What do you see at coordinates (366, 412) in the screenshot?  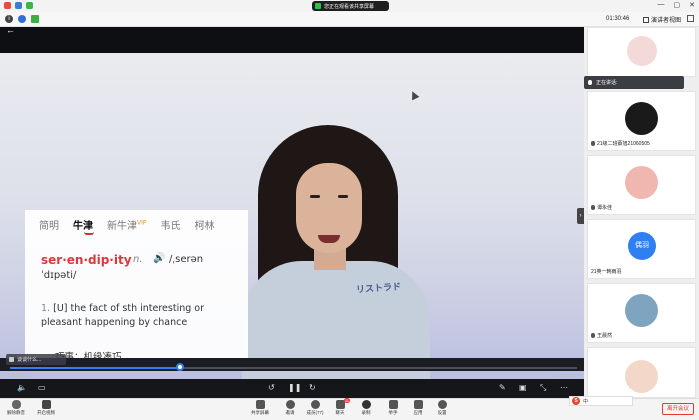 I see `record-label: 录制` at bounding box center [366, 412].